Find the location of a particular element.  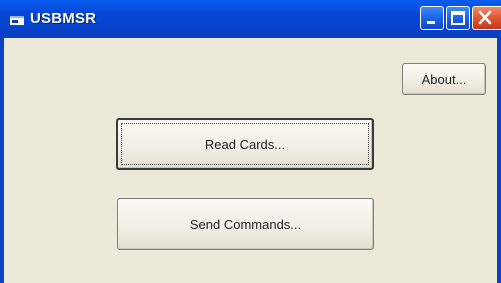

maximize-icon is located at coordinates (458, 18).